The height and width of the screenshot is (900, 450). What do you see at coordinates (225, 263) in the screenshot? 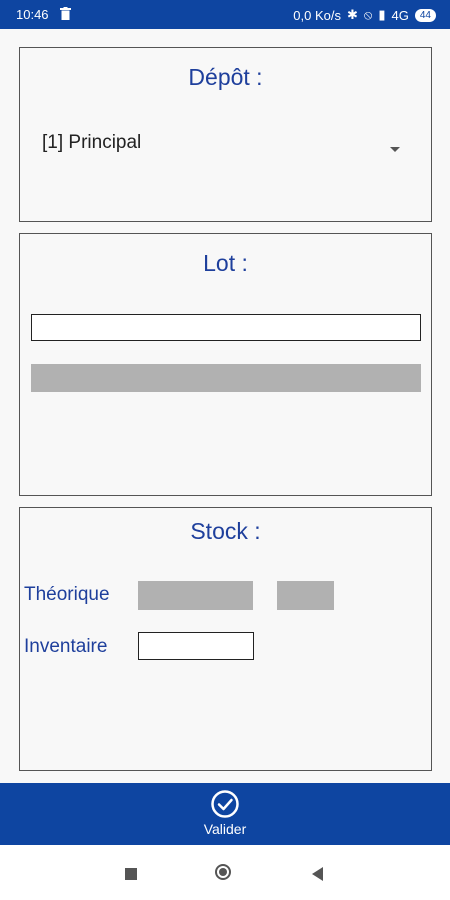
I see `lot-title: Lot :` at bounding box center [225, 263].